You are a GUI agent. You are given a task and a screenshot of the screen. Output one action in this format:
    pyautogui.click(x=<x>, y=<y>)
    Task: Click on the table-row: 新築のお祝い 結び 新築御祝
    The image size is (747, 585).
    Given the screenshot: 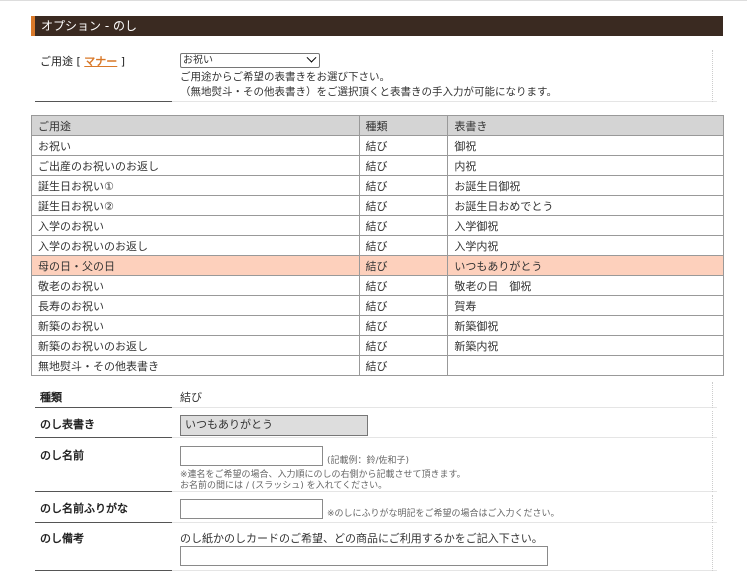 What is the action you would take?
    pyautogui.click(x=377, y=325)
    